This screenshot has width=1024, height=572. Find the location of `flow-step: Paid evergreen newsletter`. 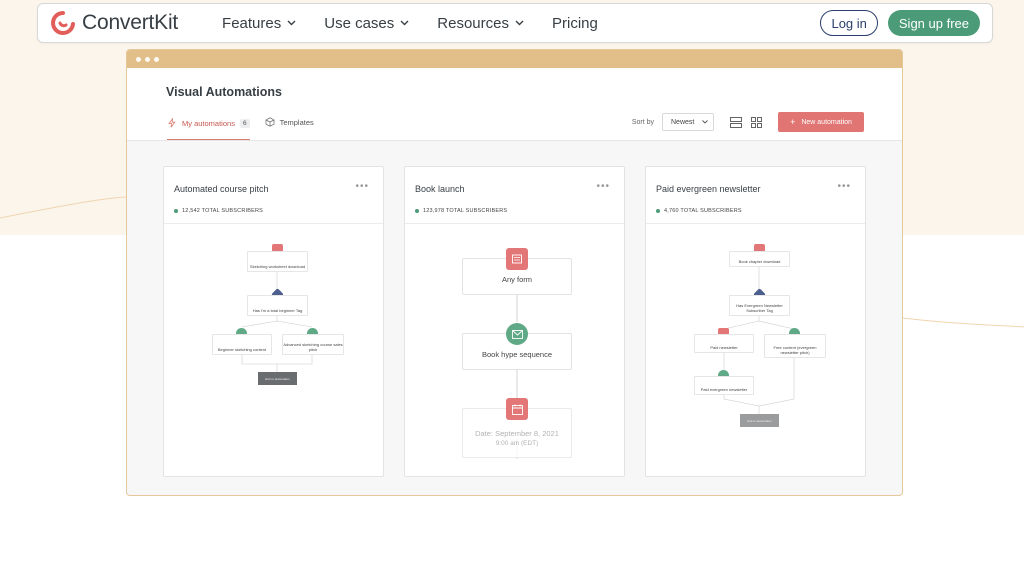

flow-step: Paid evergreen newsletter is located at coordinates (724, 385).